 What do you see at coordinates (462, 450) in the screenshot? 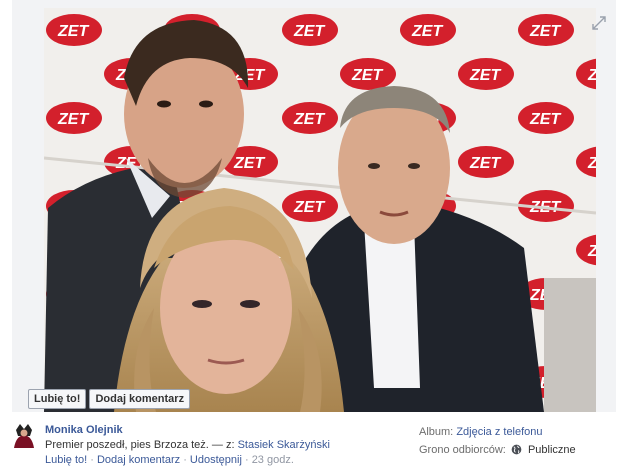
I see `audience-label: Grono odbiorców:` at bounding box center [462, 450].